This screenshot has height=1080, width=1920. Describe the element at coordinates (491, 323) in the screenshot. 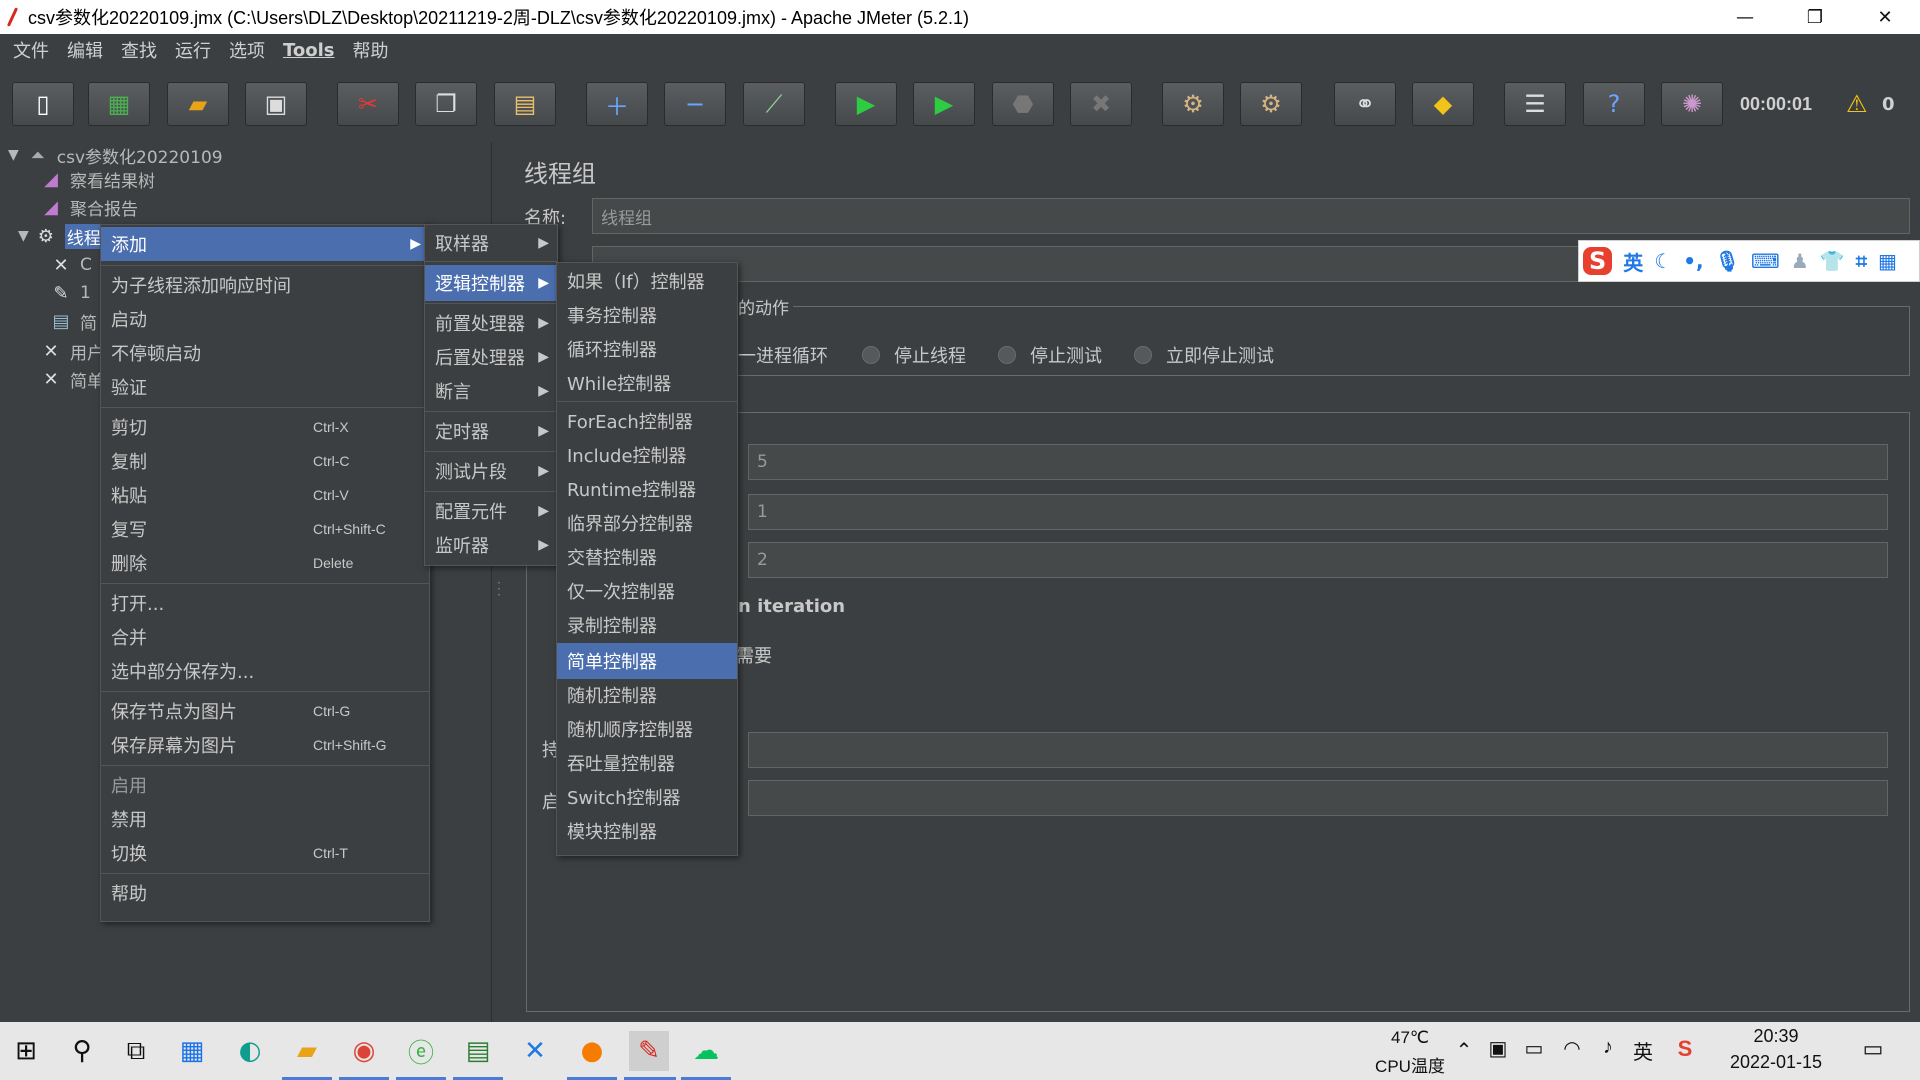

I see `submenu-item-pre-processor: 前置处理器 ▶` at that location.